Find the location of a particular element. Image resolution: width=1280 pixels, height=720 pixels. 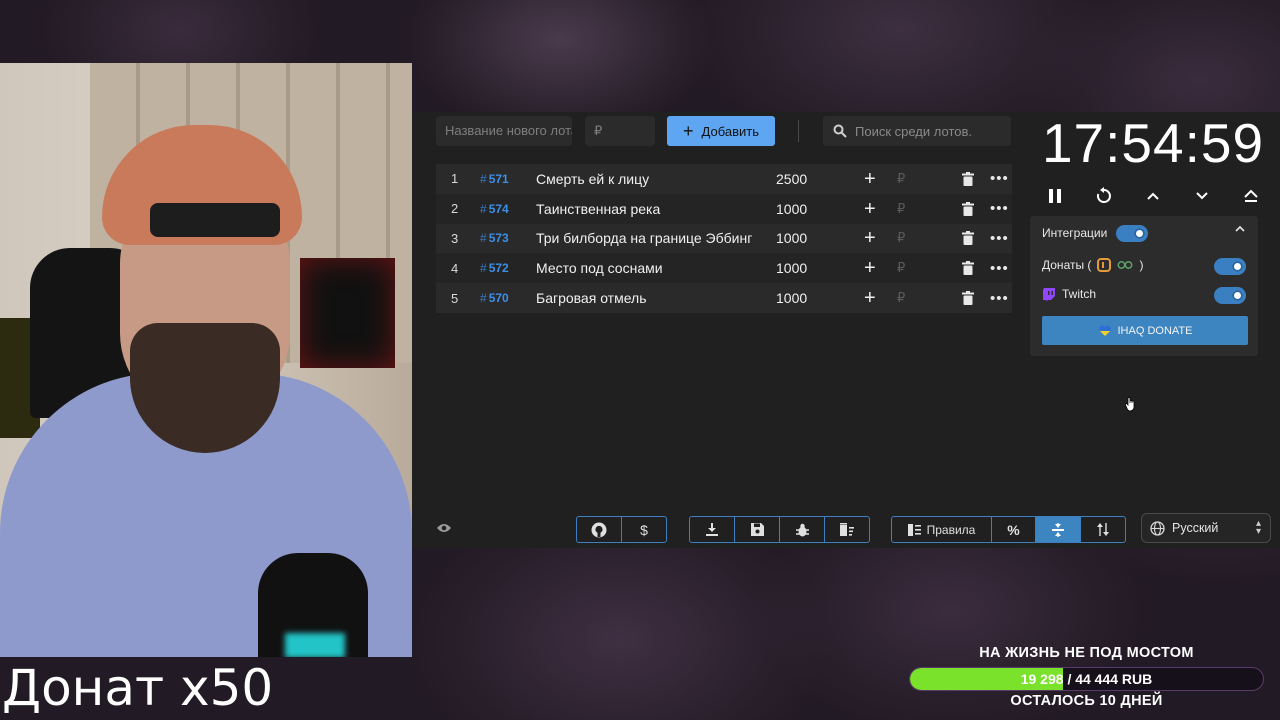

lot-search-input: Поиск среди лотов. is located at coordinates (917, 131).